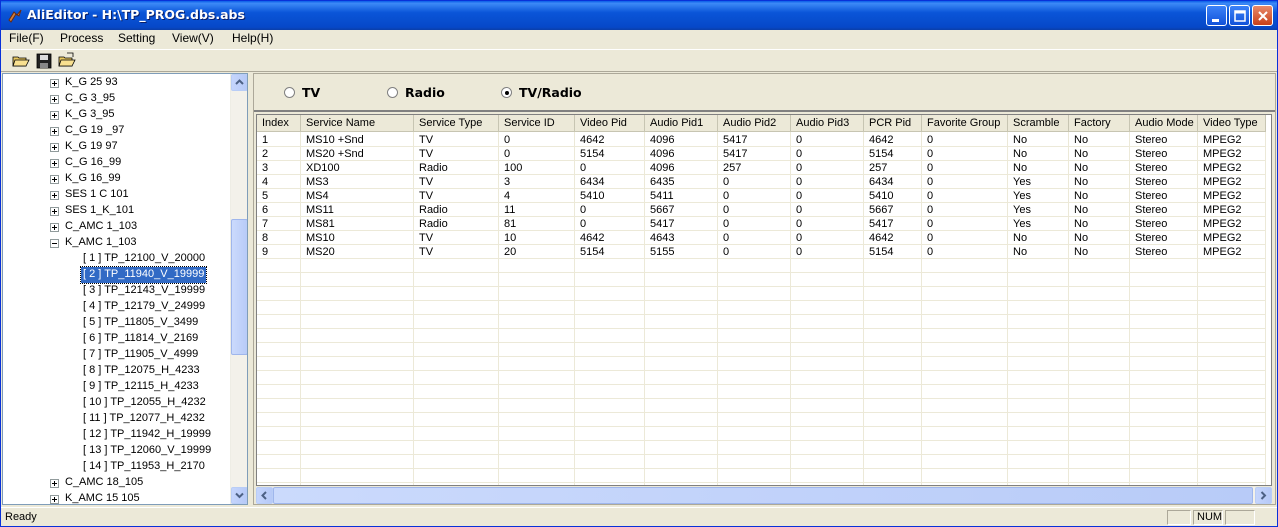 This screenshot has width=1278, height=527. What do you see at coordinates (754, 123) in the screenshot?
I see `column-header: Audio Pid2` at bounding box center [754, 123].